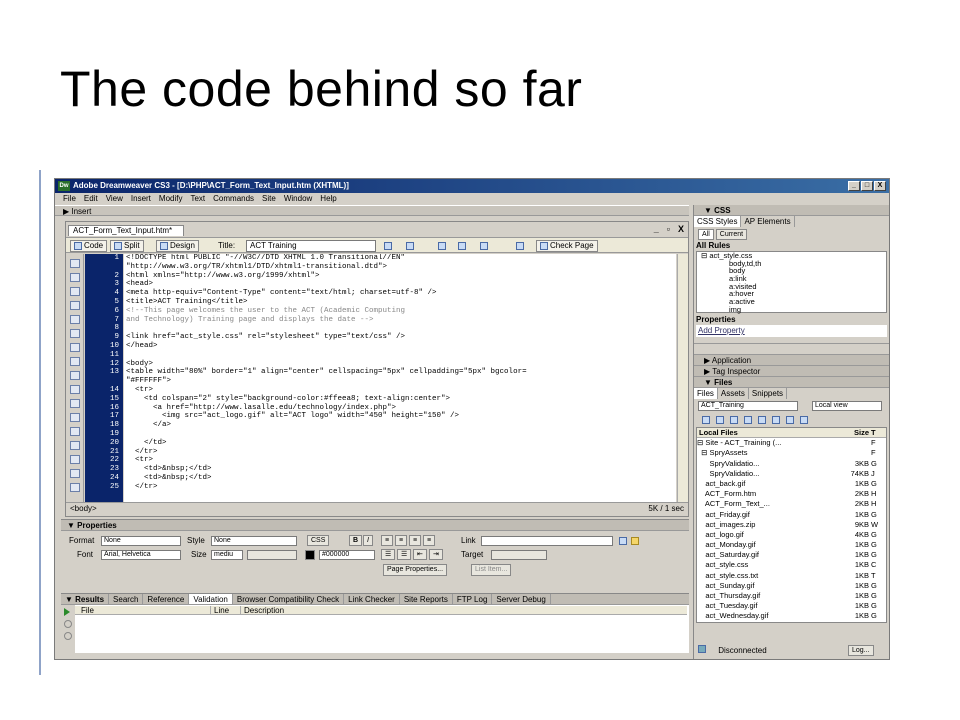 Image resolution: width=960 pixels, height=720 pixels. What do you see at coordinates (733, 393) in the screenshot?
I see `tab-assets: Assets` at bounding box center [733, 393].